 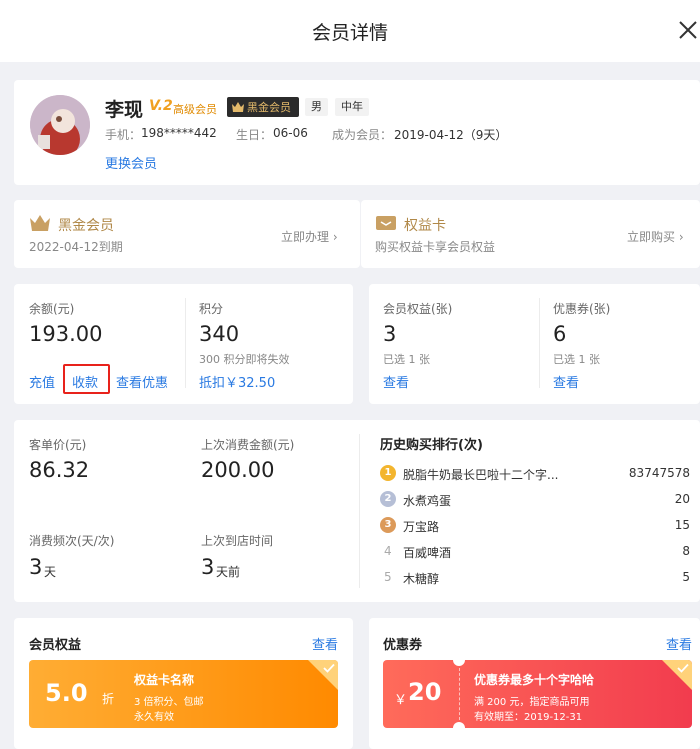 I want to click on ranking-item: 1 脱脂牛奶最长巴啦十二个字... 83747578, so click(x=535, y=474).